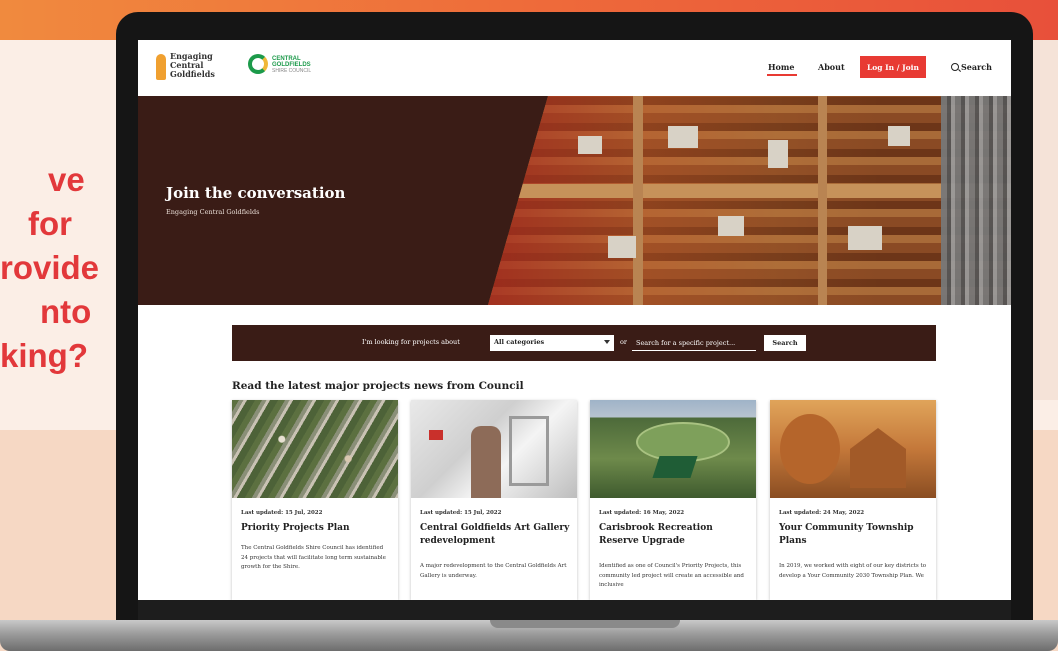  I want to click on nav-home-link: Home, so click(781, 67).